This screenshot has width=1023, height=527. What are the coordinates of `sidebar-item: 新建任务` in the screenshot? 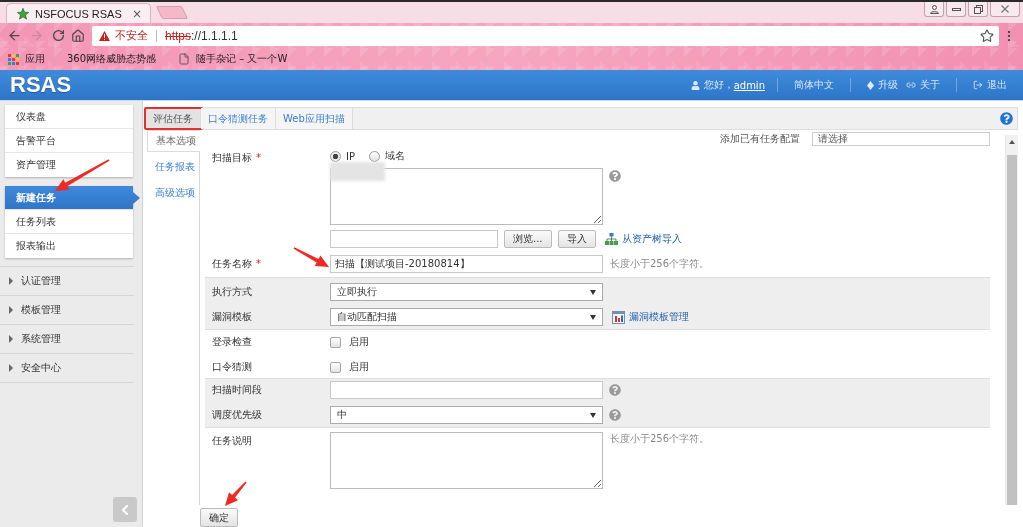 It's located at (72, 198).